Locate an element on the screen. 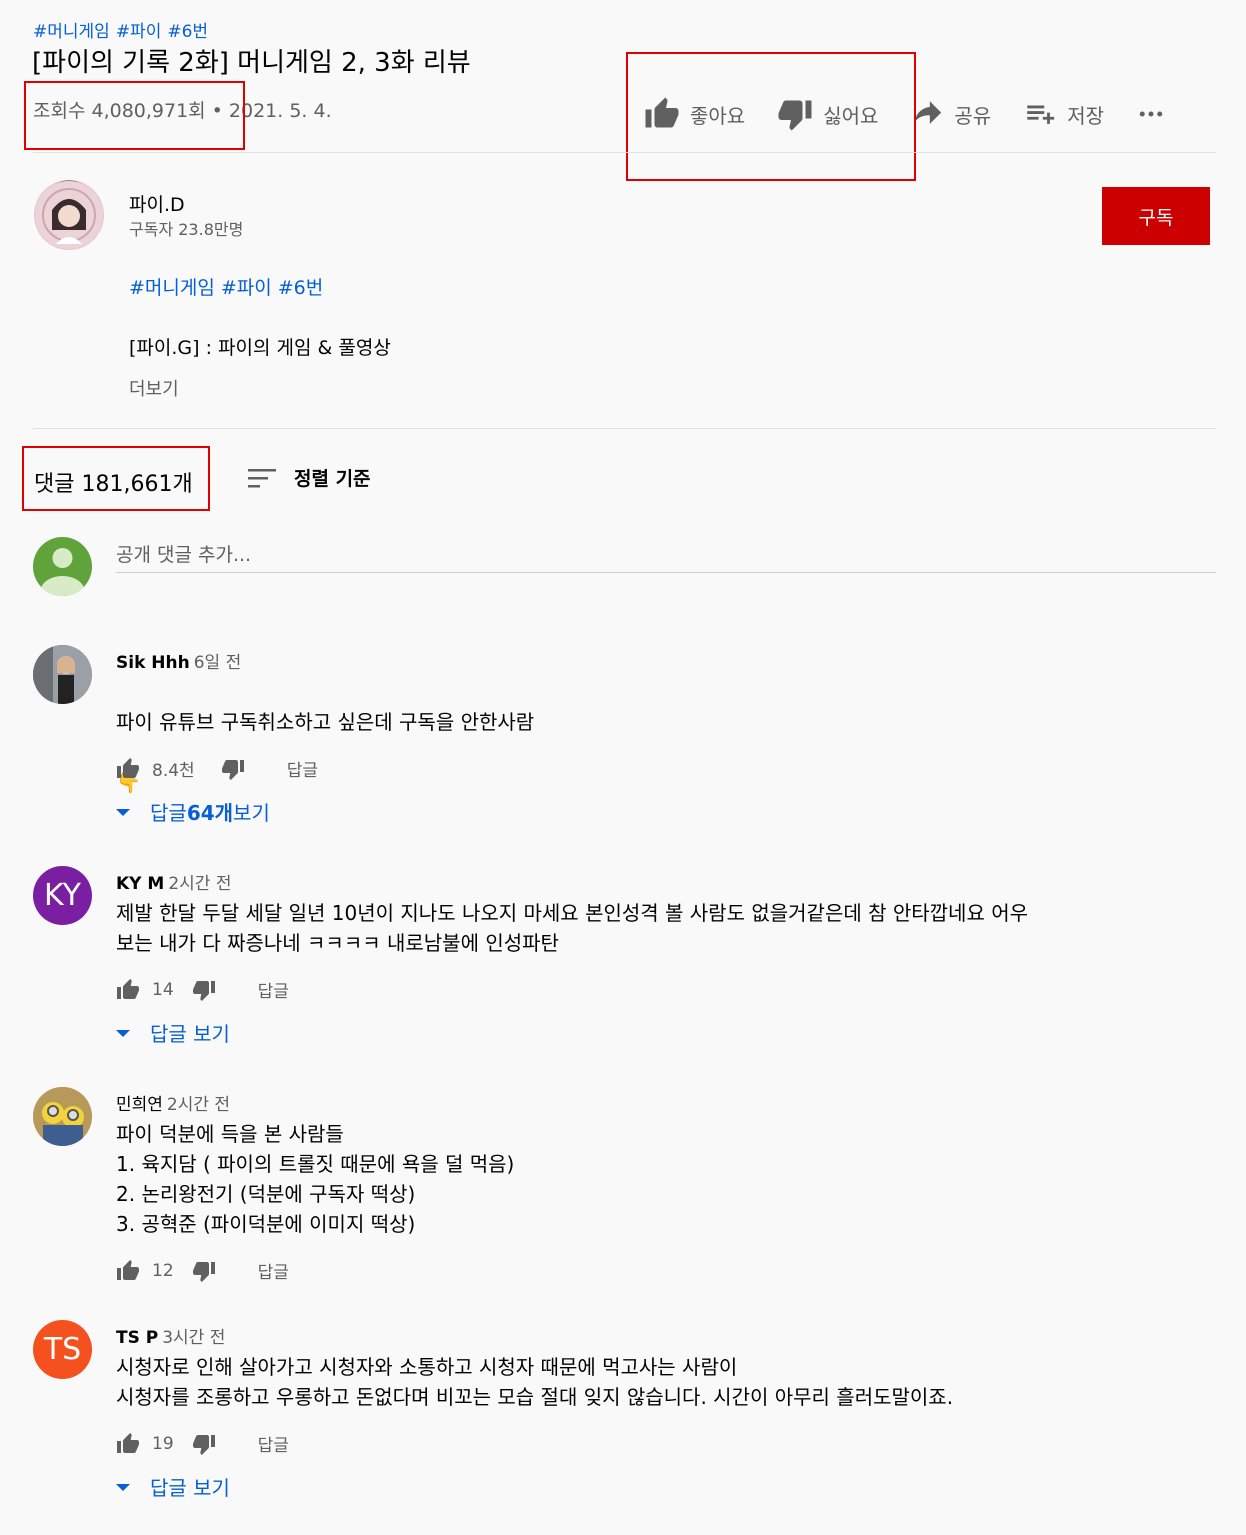 The height and width of the screenshot is (1535, 1246). comment-avatar: KY is located at coordinates (62, 895).